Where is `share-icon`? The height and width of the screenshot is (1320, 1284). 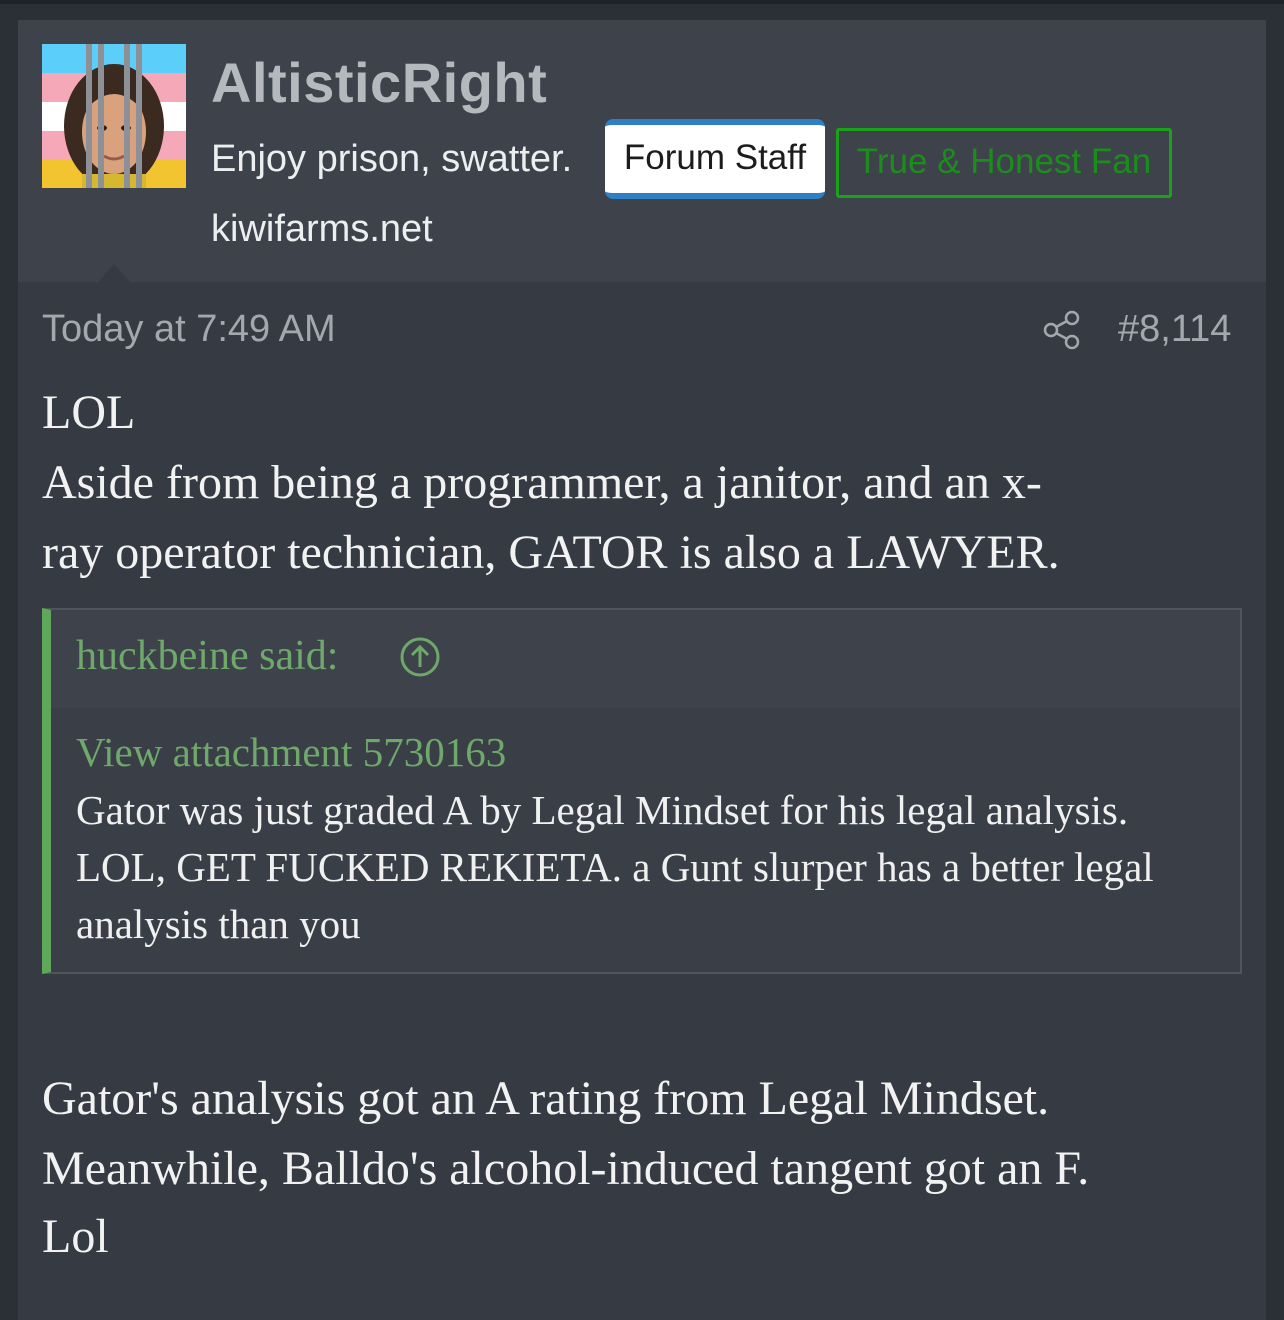
share-icon is located at coordinates (1062, 330).